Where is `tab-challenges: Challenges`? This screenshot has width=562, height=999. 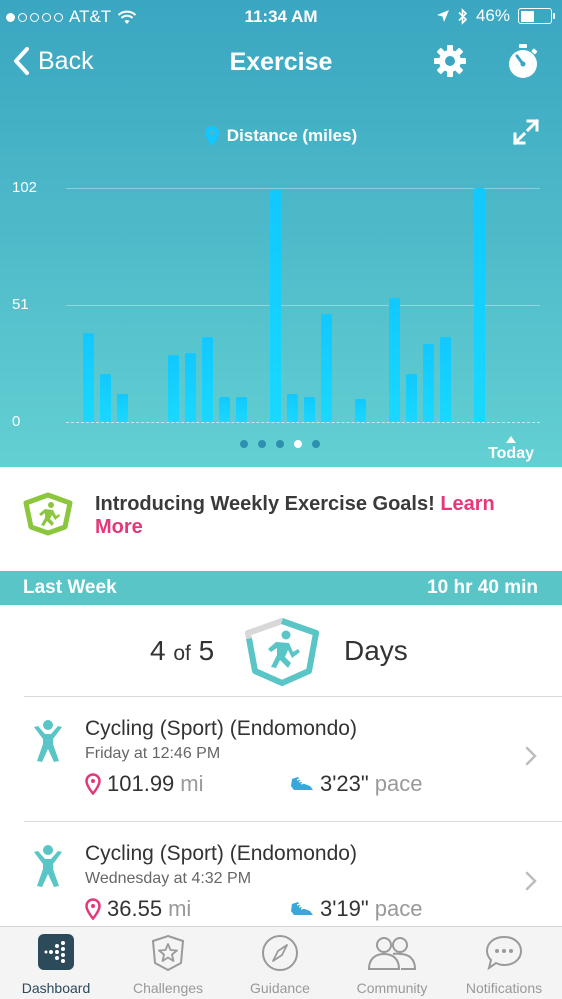 tab-challenges: Challenges is located at coordinates (168, 963).